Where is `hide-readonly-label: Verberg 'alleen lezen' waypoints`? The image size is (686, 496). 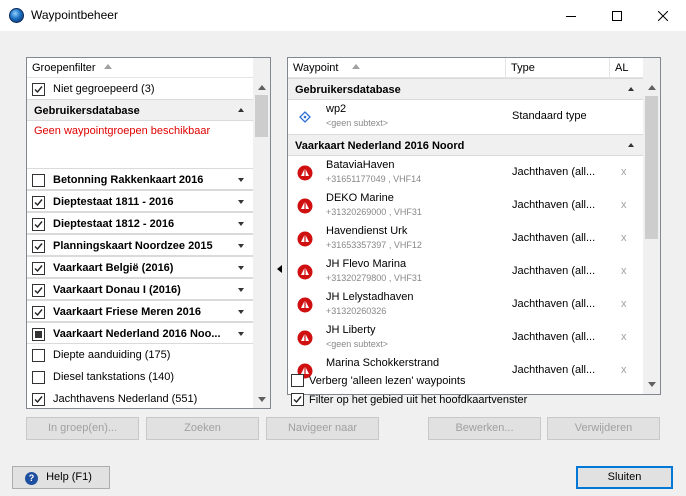 hide-readonly-label: Verberg 'alleen lezen' waypoints is located at coordinates (387, 381).